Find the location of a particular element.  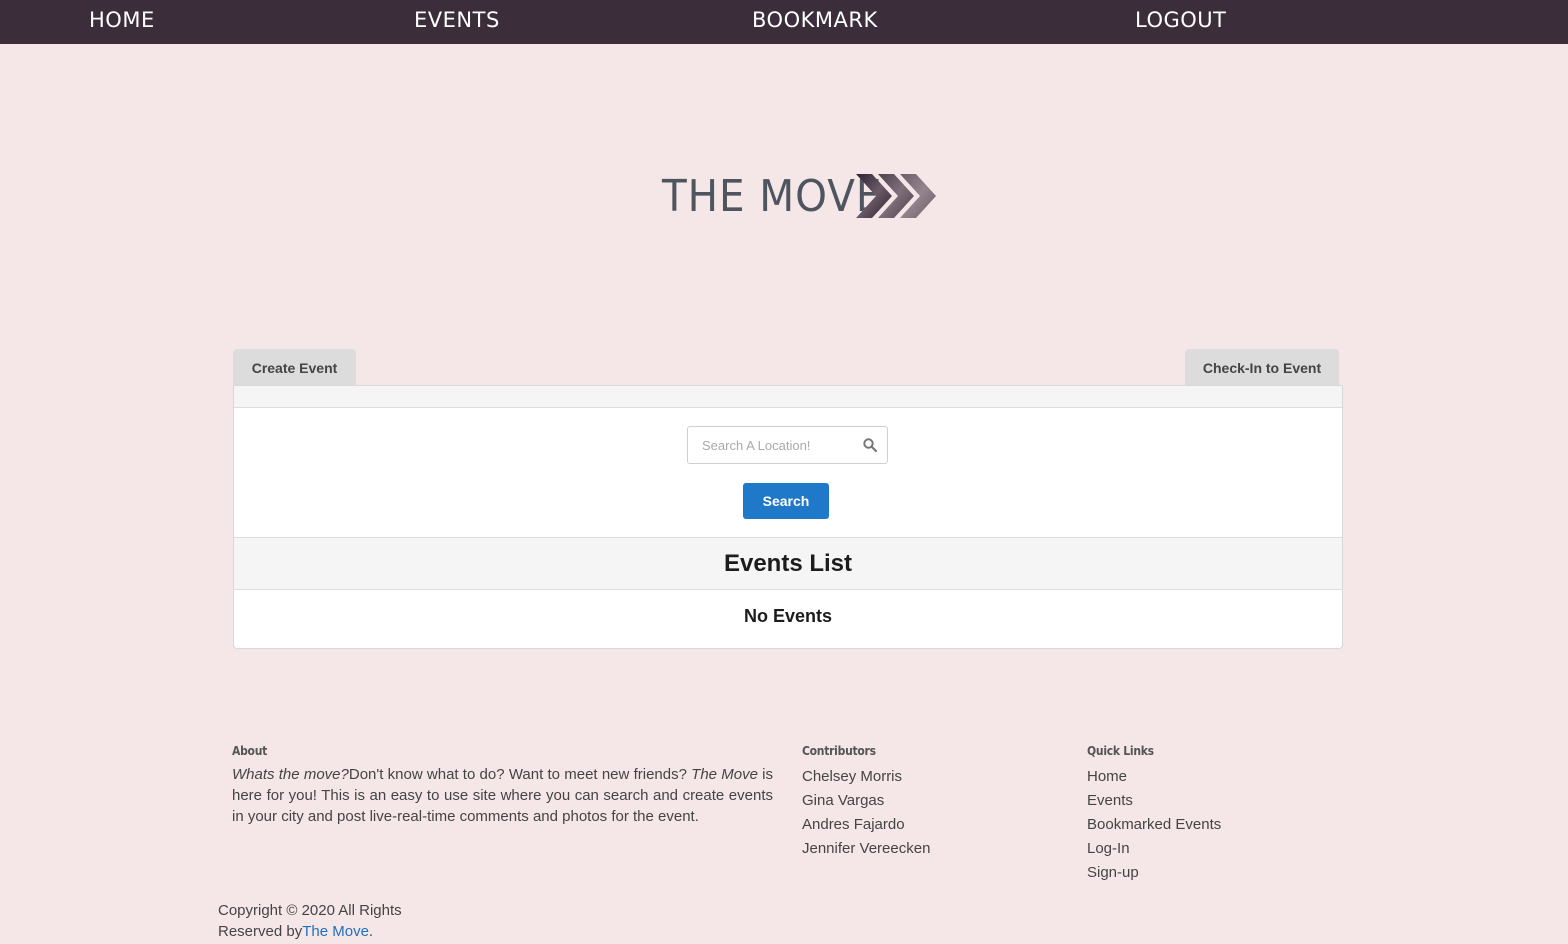

events-list-title: Events List is located at coordinates (788, 563).